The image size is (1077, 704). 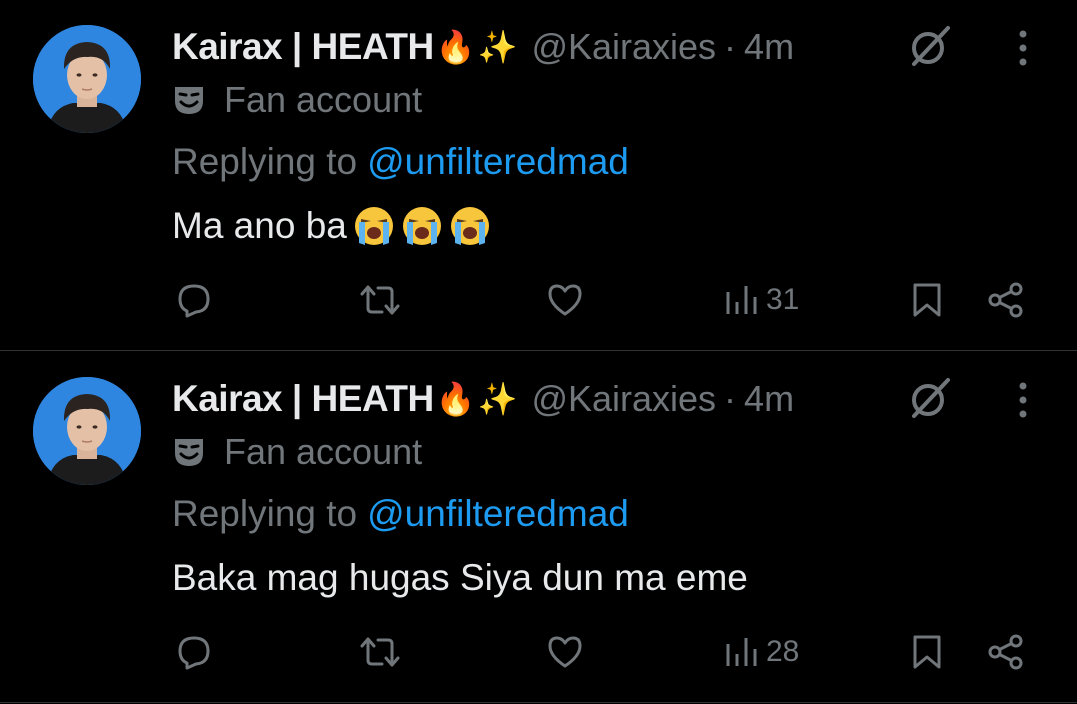 I want to click on tweet-text: Ma ano ba, so click(x=331, y=226).